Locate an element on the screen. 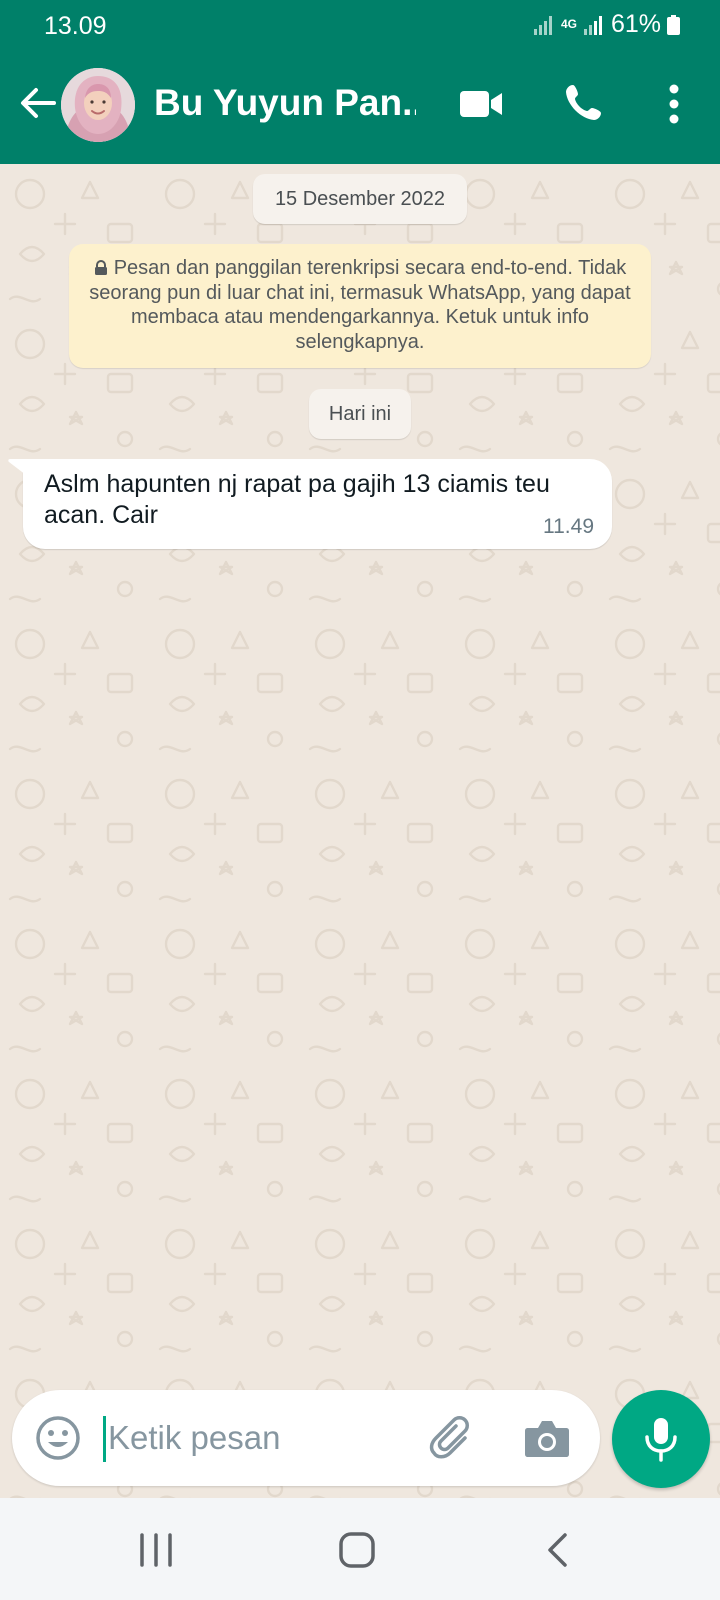  status-indicators: 4G 61% is located at coordinates (606, 24).